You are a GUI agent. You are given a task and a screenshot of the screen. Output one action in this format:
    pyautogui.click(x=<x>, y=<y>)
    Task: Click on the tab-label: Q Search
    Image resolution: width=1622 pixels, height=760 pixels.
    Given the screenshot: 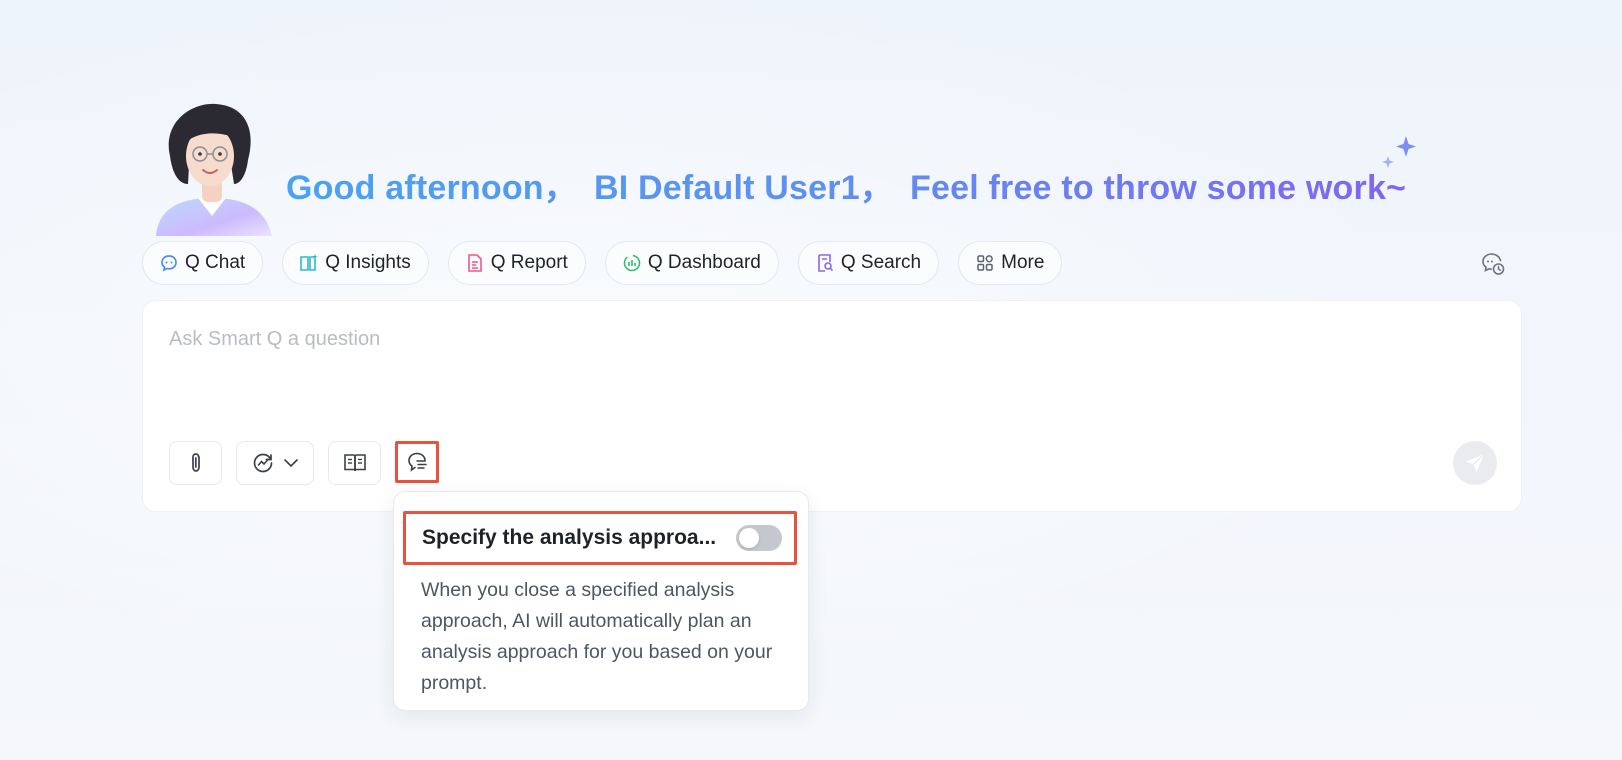 What is the action you would take?
    pyautogui.click(x=881, y=262)
    